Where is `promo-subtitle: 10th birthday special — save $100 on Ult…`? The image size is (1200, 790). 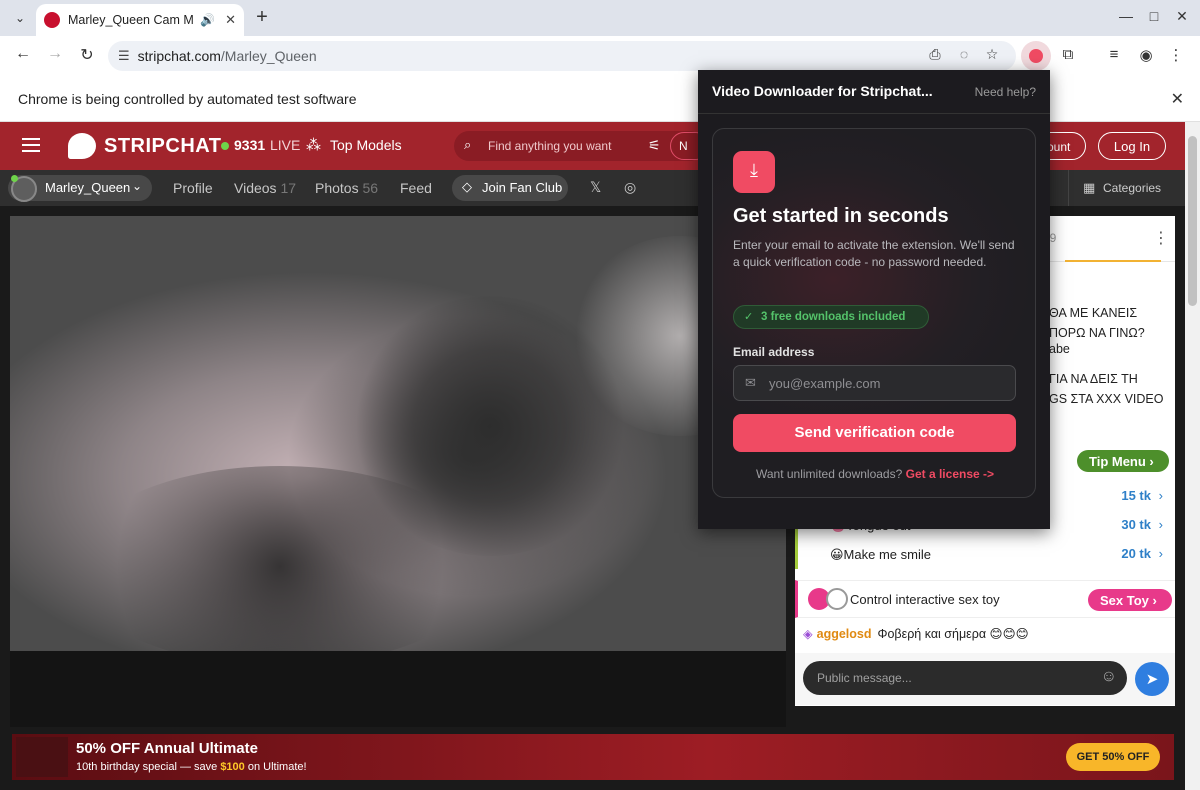 promo-subtitle: 10th birthday special — save $100 on Ult… is located at coordinates (191, 767).